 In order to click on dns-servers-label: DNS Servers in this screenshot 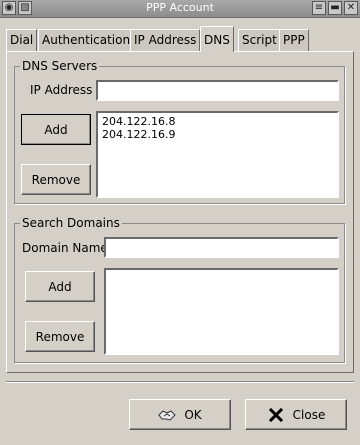, I will do `click(60, 66)`.